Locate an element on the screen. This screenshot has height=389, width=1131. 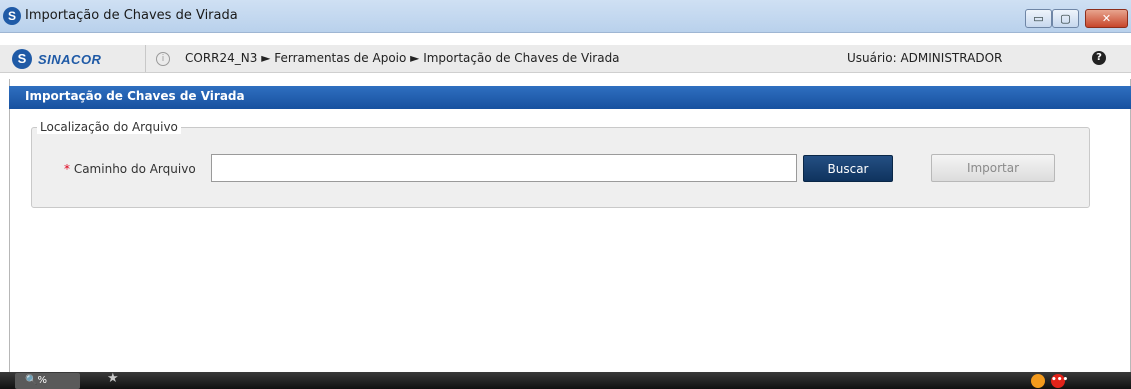
window-title: Importação de Chaves de Virada is located at coordinates (131, 15).